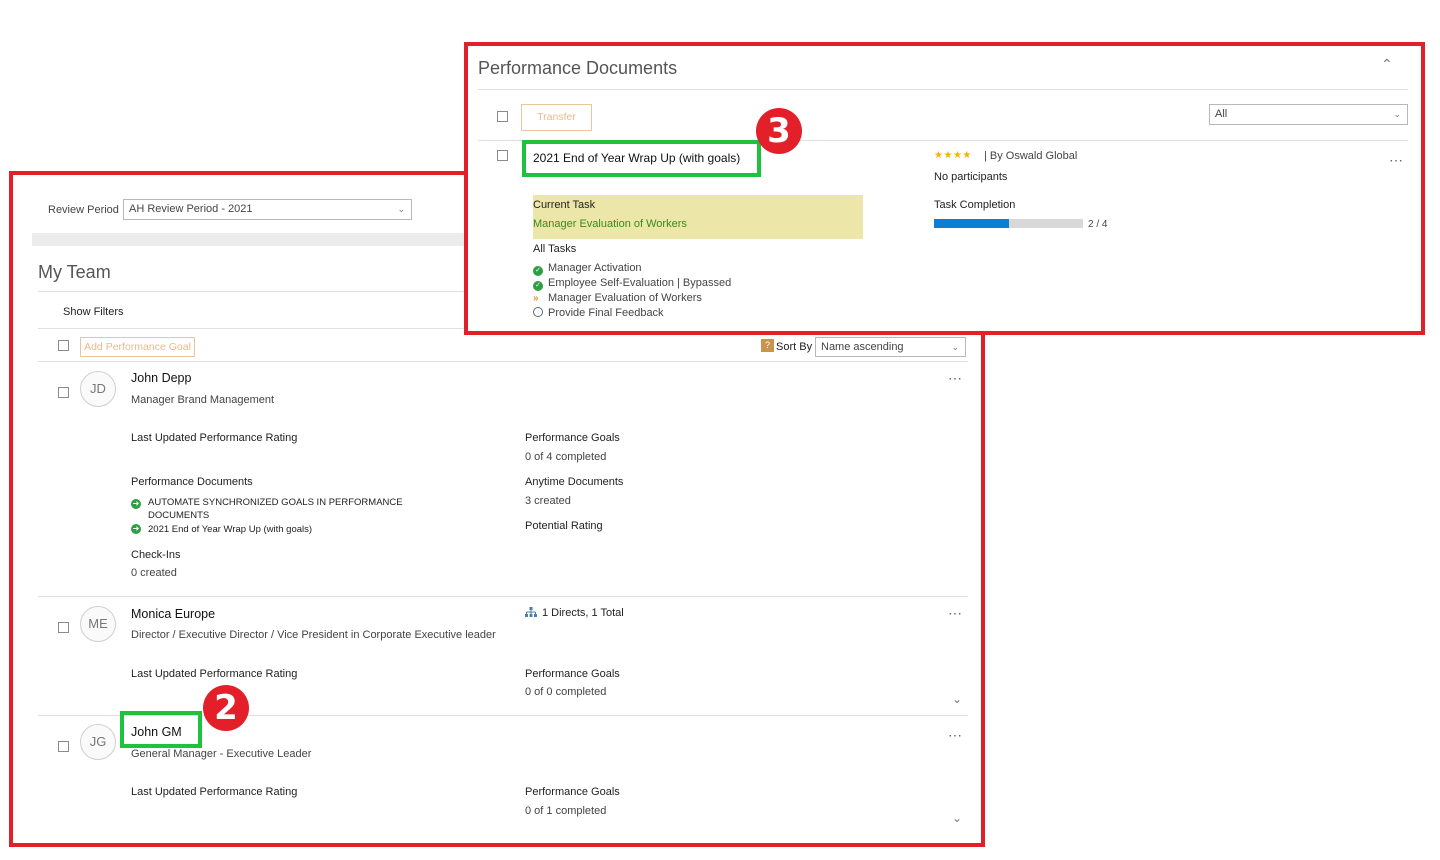  I want to click on select-all-docs-checkbox, so click(502, 116).